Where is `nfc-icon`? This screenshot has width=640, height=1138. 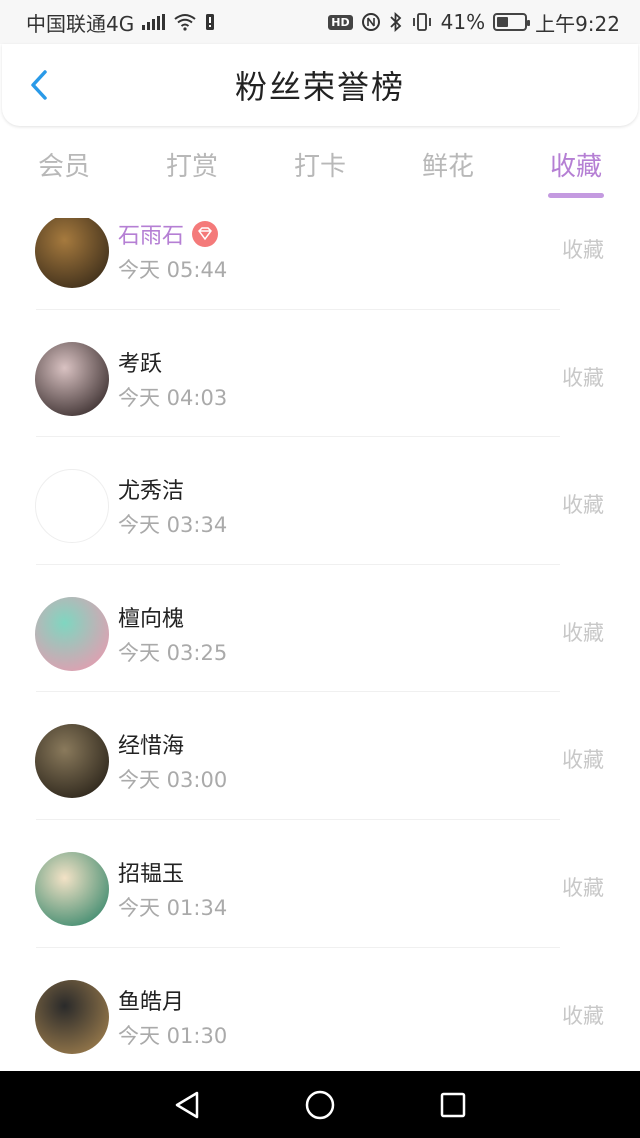
nfc-icon is located at coordinates (370, 22).